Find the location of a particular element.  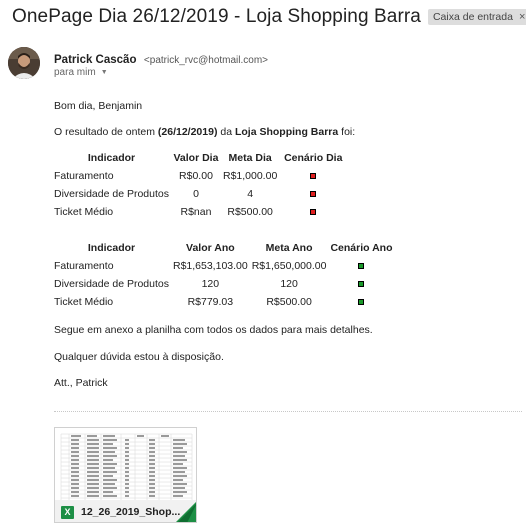

target-cell: 4 is located at coordinates (250, 194).